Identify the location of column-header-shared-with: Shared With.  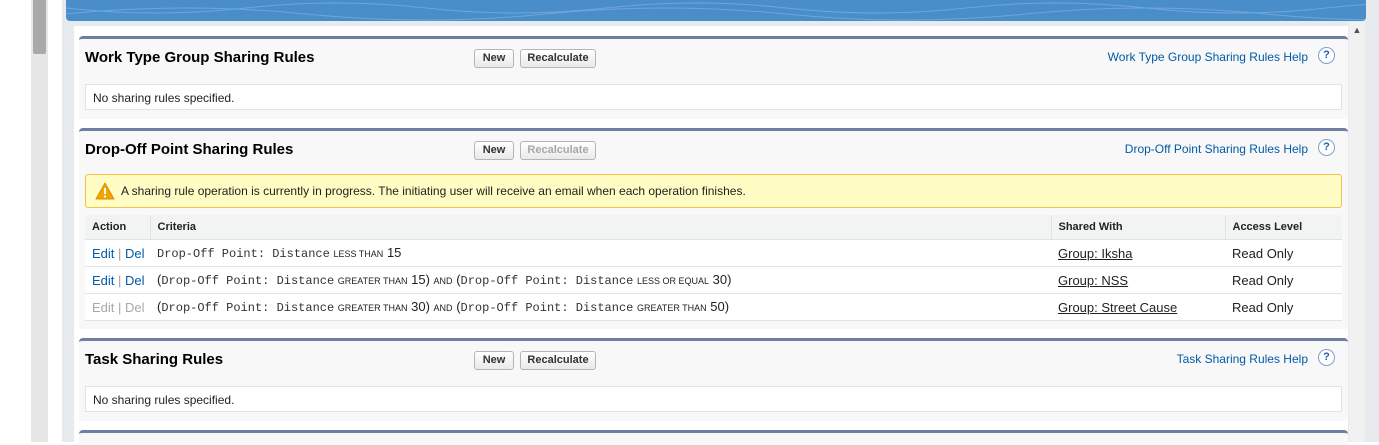
(1138, 227).